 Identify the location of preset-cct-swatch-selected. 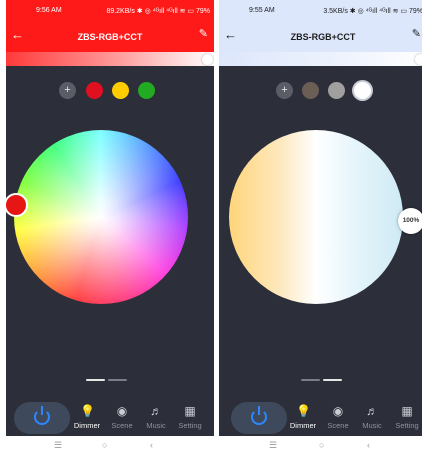
(362, 90).